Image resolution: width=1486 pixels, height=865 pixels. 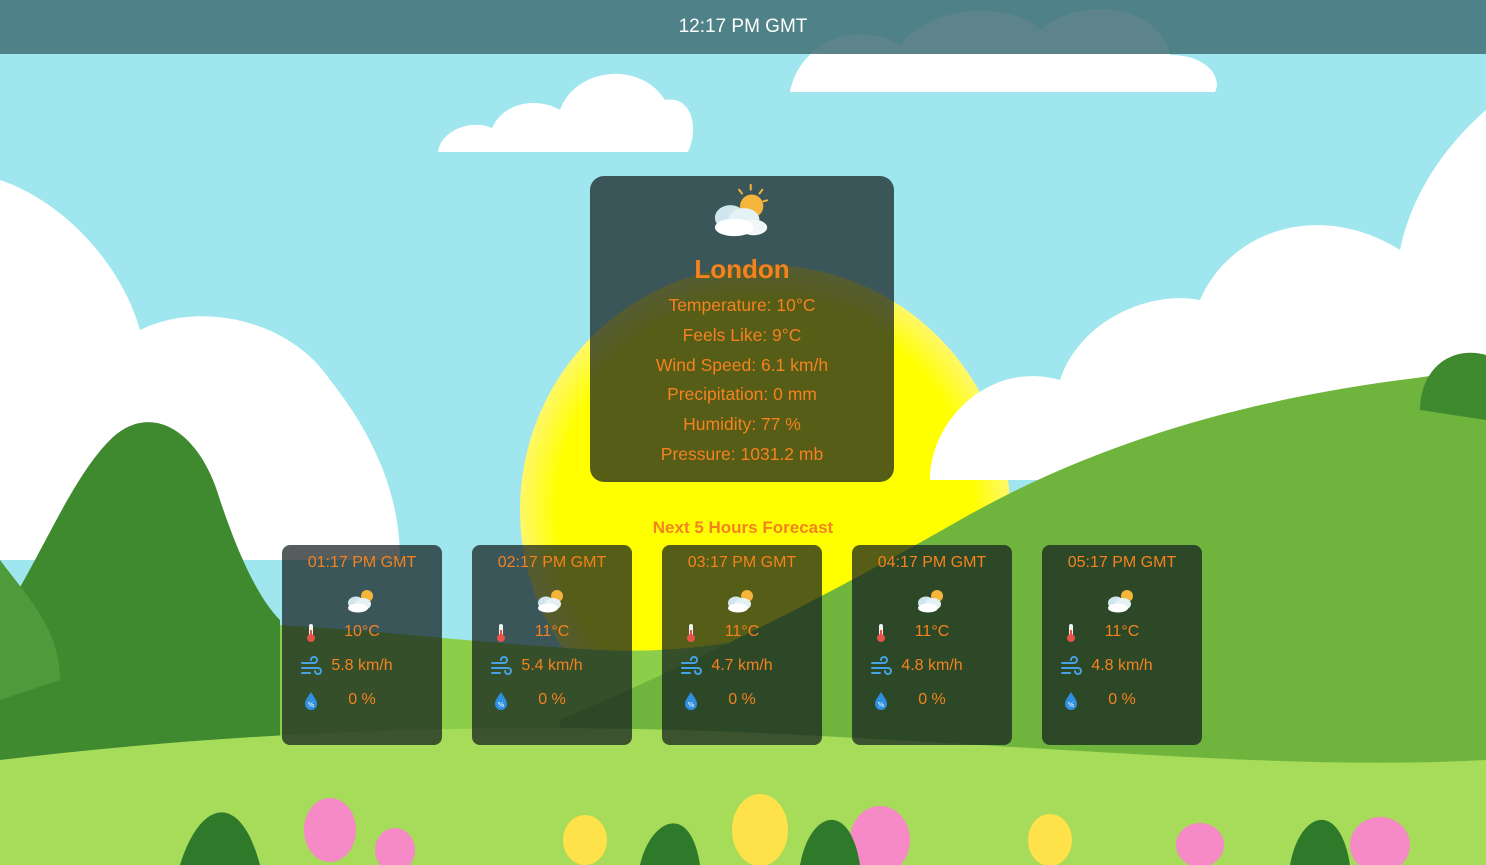 What do you see at coordinates (742, 394) in the screenshot?
I see `precipitation-label: Precipitation: 0 mm` at bounding box center [742, 394].